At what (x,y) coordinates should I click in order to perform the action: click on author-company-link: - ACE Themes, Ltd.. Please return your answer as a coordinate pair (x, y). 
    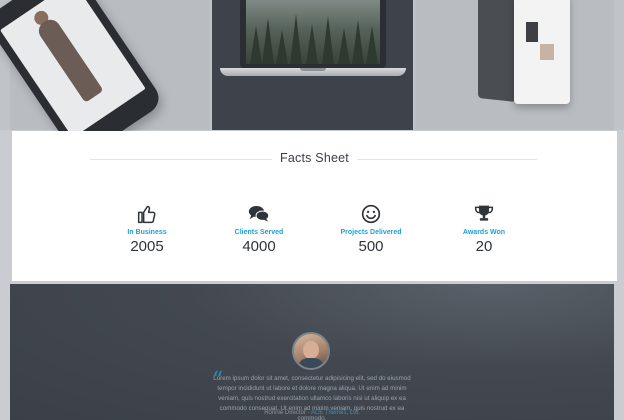
    Looking at the image, I should click on (334, 413).